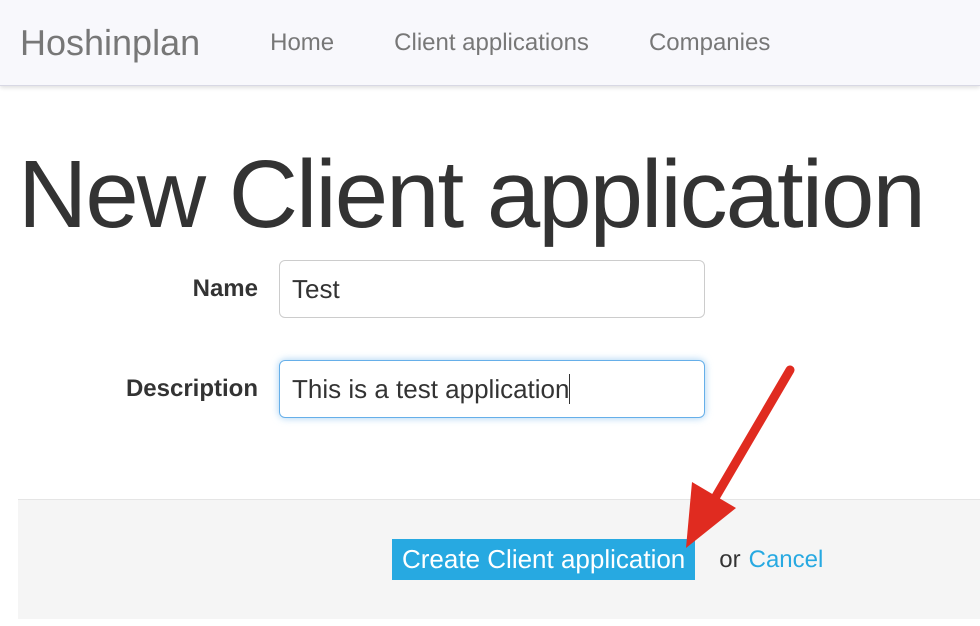 Image resolution: width=980 pixels, height=626 pixels. I want to click on input-field: Test, so click(492, 289).